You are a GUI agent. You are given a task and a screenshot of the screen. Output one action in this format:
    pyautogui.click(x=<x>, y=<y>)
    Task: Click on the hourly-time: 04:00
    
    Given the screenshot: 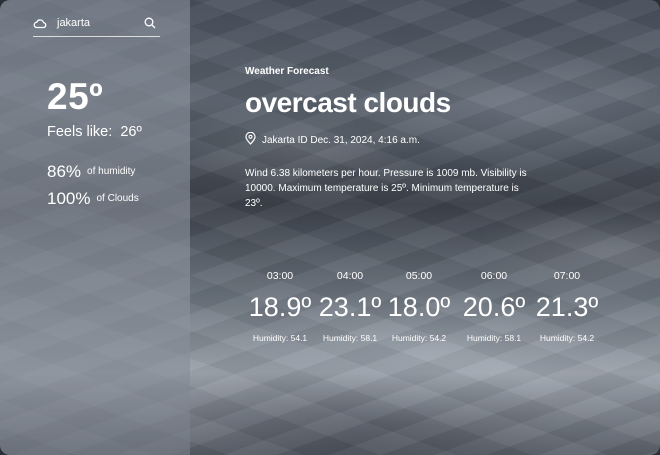 What is the action you would take?
    pyautogui.click(x=350, y=276)
    